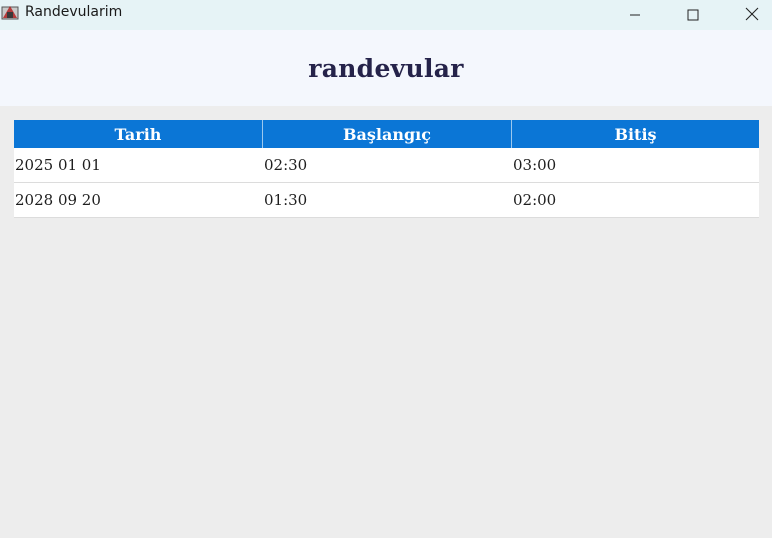 This screenshot has height=538, width=772. I want to click on page-header: randevular, so click(386, 68).